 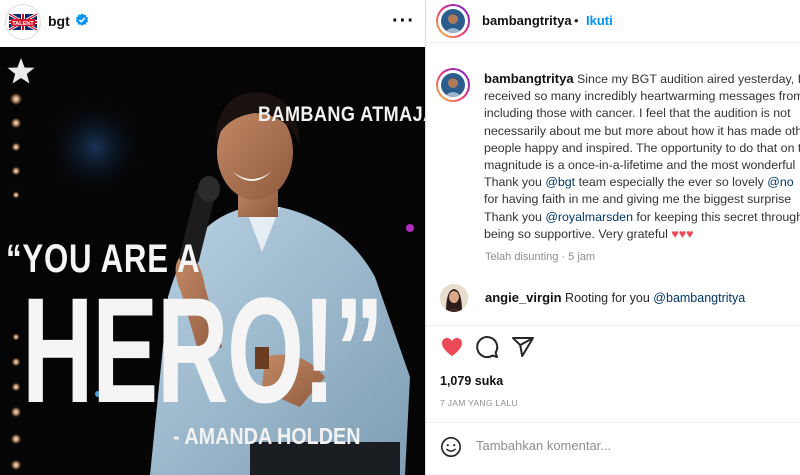 I want to click on follow-button: Ikuti, so click(x=599, y=20).